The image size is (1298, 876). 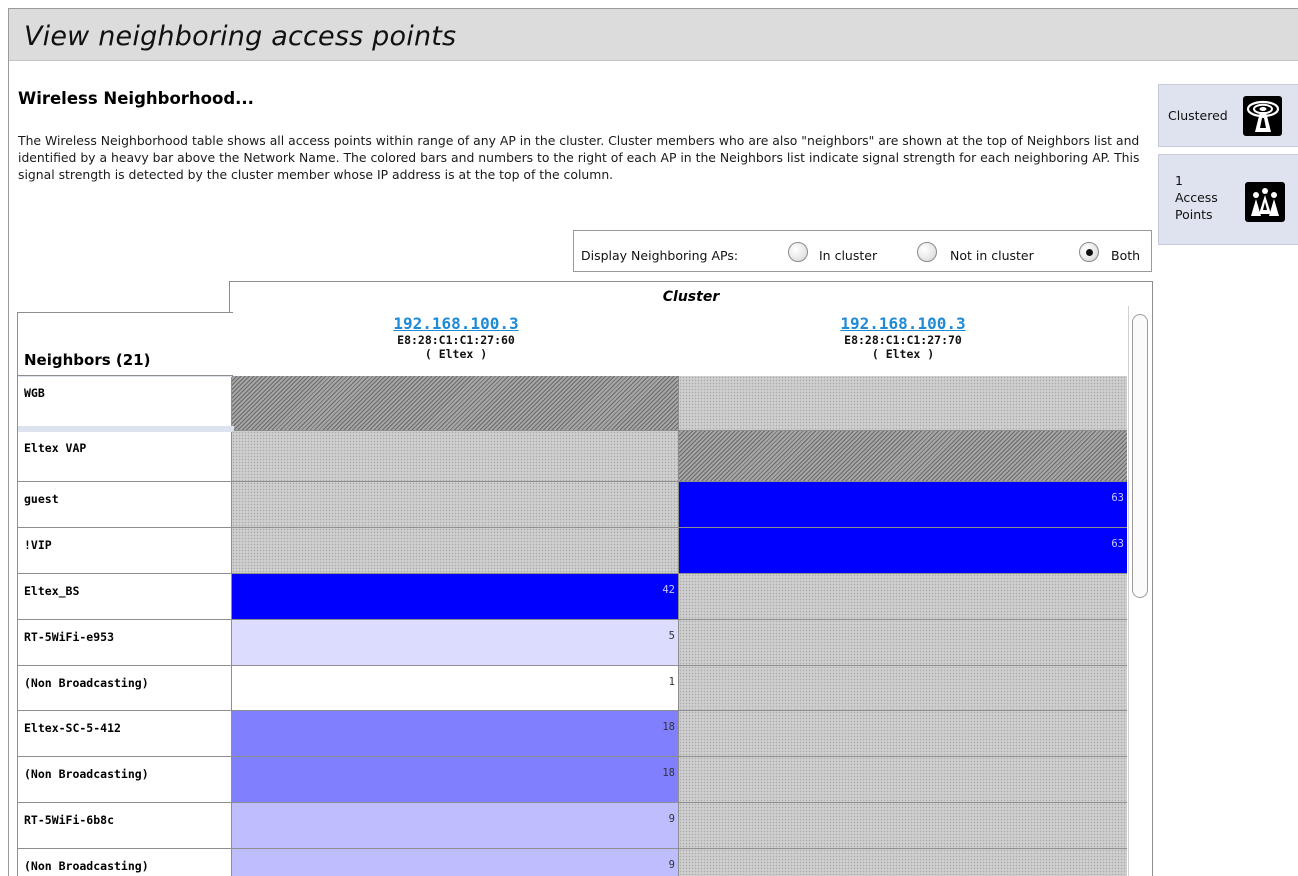 I want to click on radio-not-in-cluster, so click(x=927, y=252).